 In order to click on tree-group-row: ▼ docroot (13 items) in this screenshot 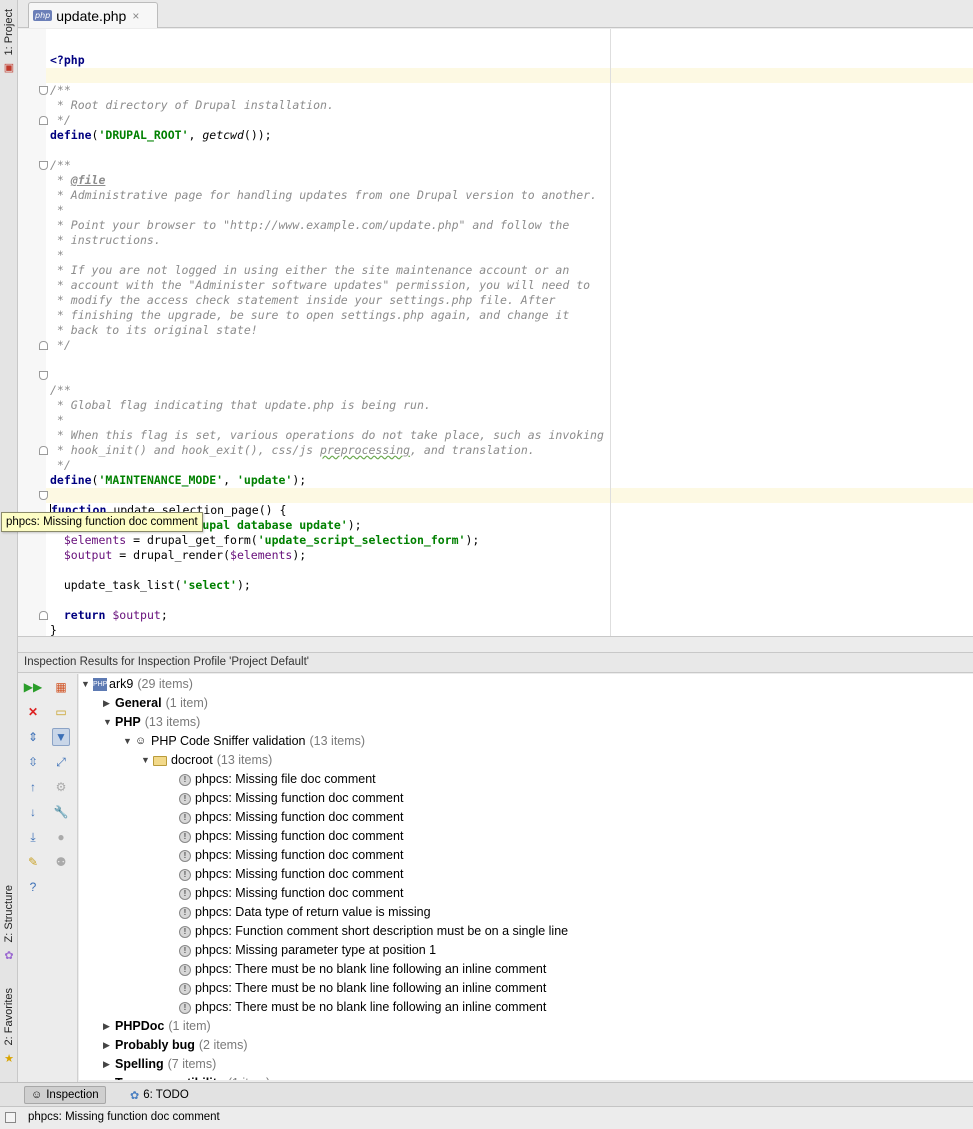, I will do `click(206, 760)`.